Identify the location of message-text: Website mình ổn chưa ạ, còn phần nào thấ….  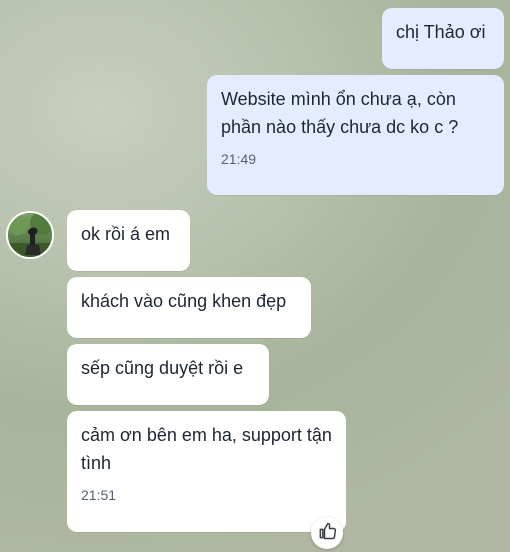
(340, 113).